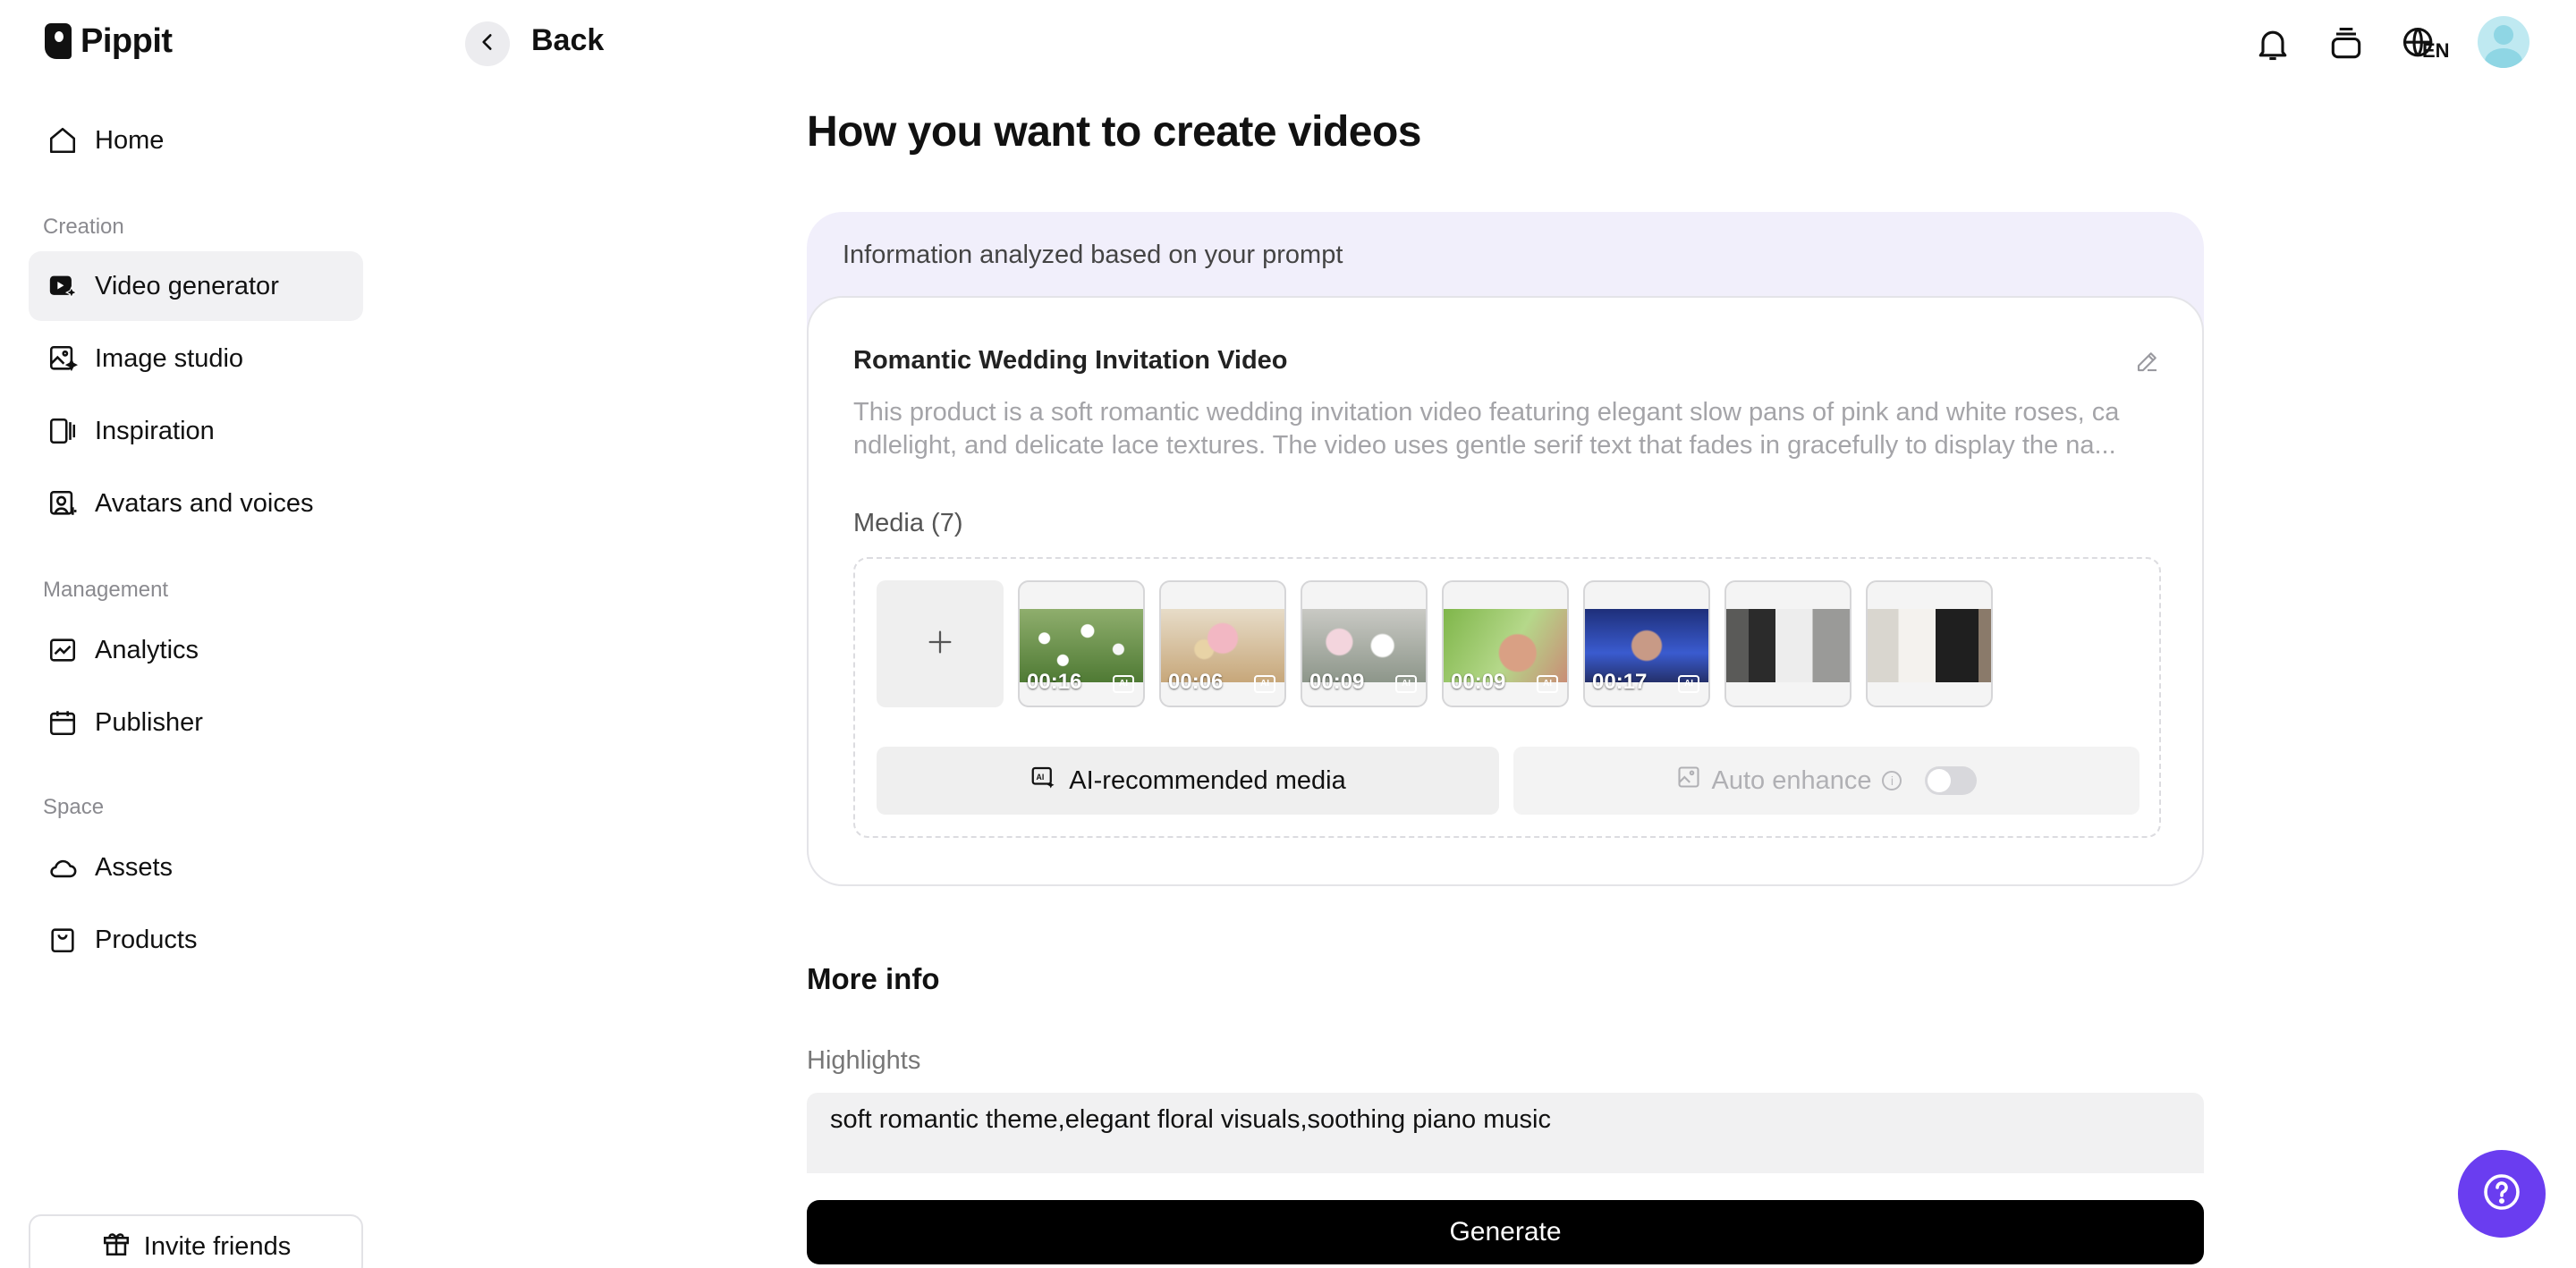 The height and width of the screenshot is (1268, 2576). What do you see at coordinates (63, 722) in the screenshot?
I see `calendar-icon` at bounding box center [63, 722].